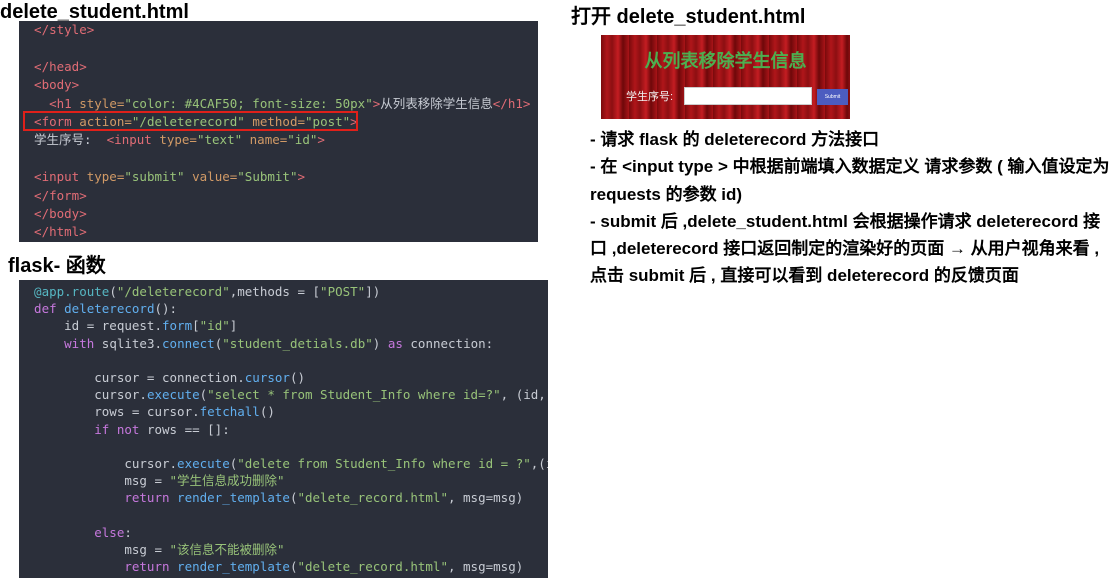 This screenshot has width=1119, height=578. Describe the element at coordinates (109, 309) in the screenshot. I see `code-token: deleterecord` at that location.